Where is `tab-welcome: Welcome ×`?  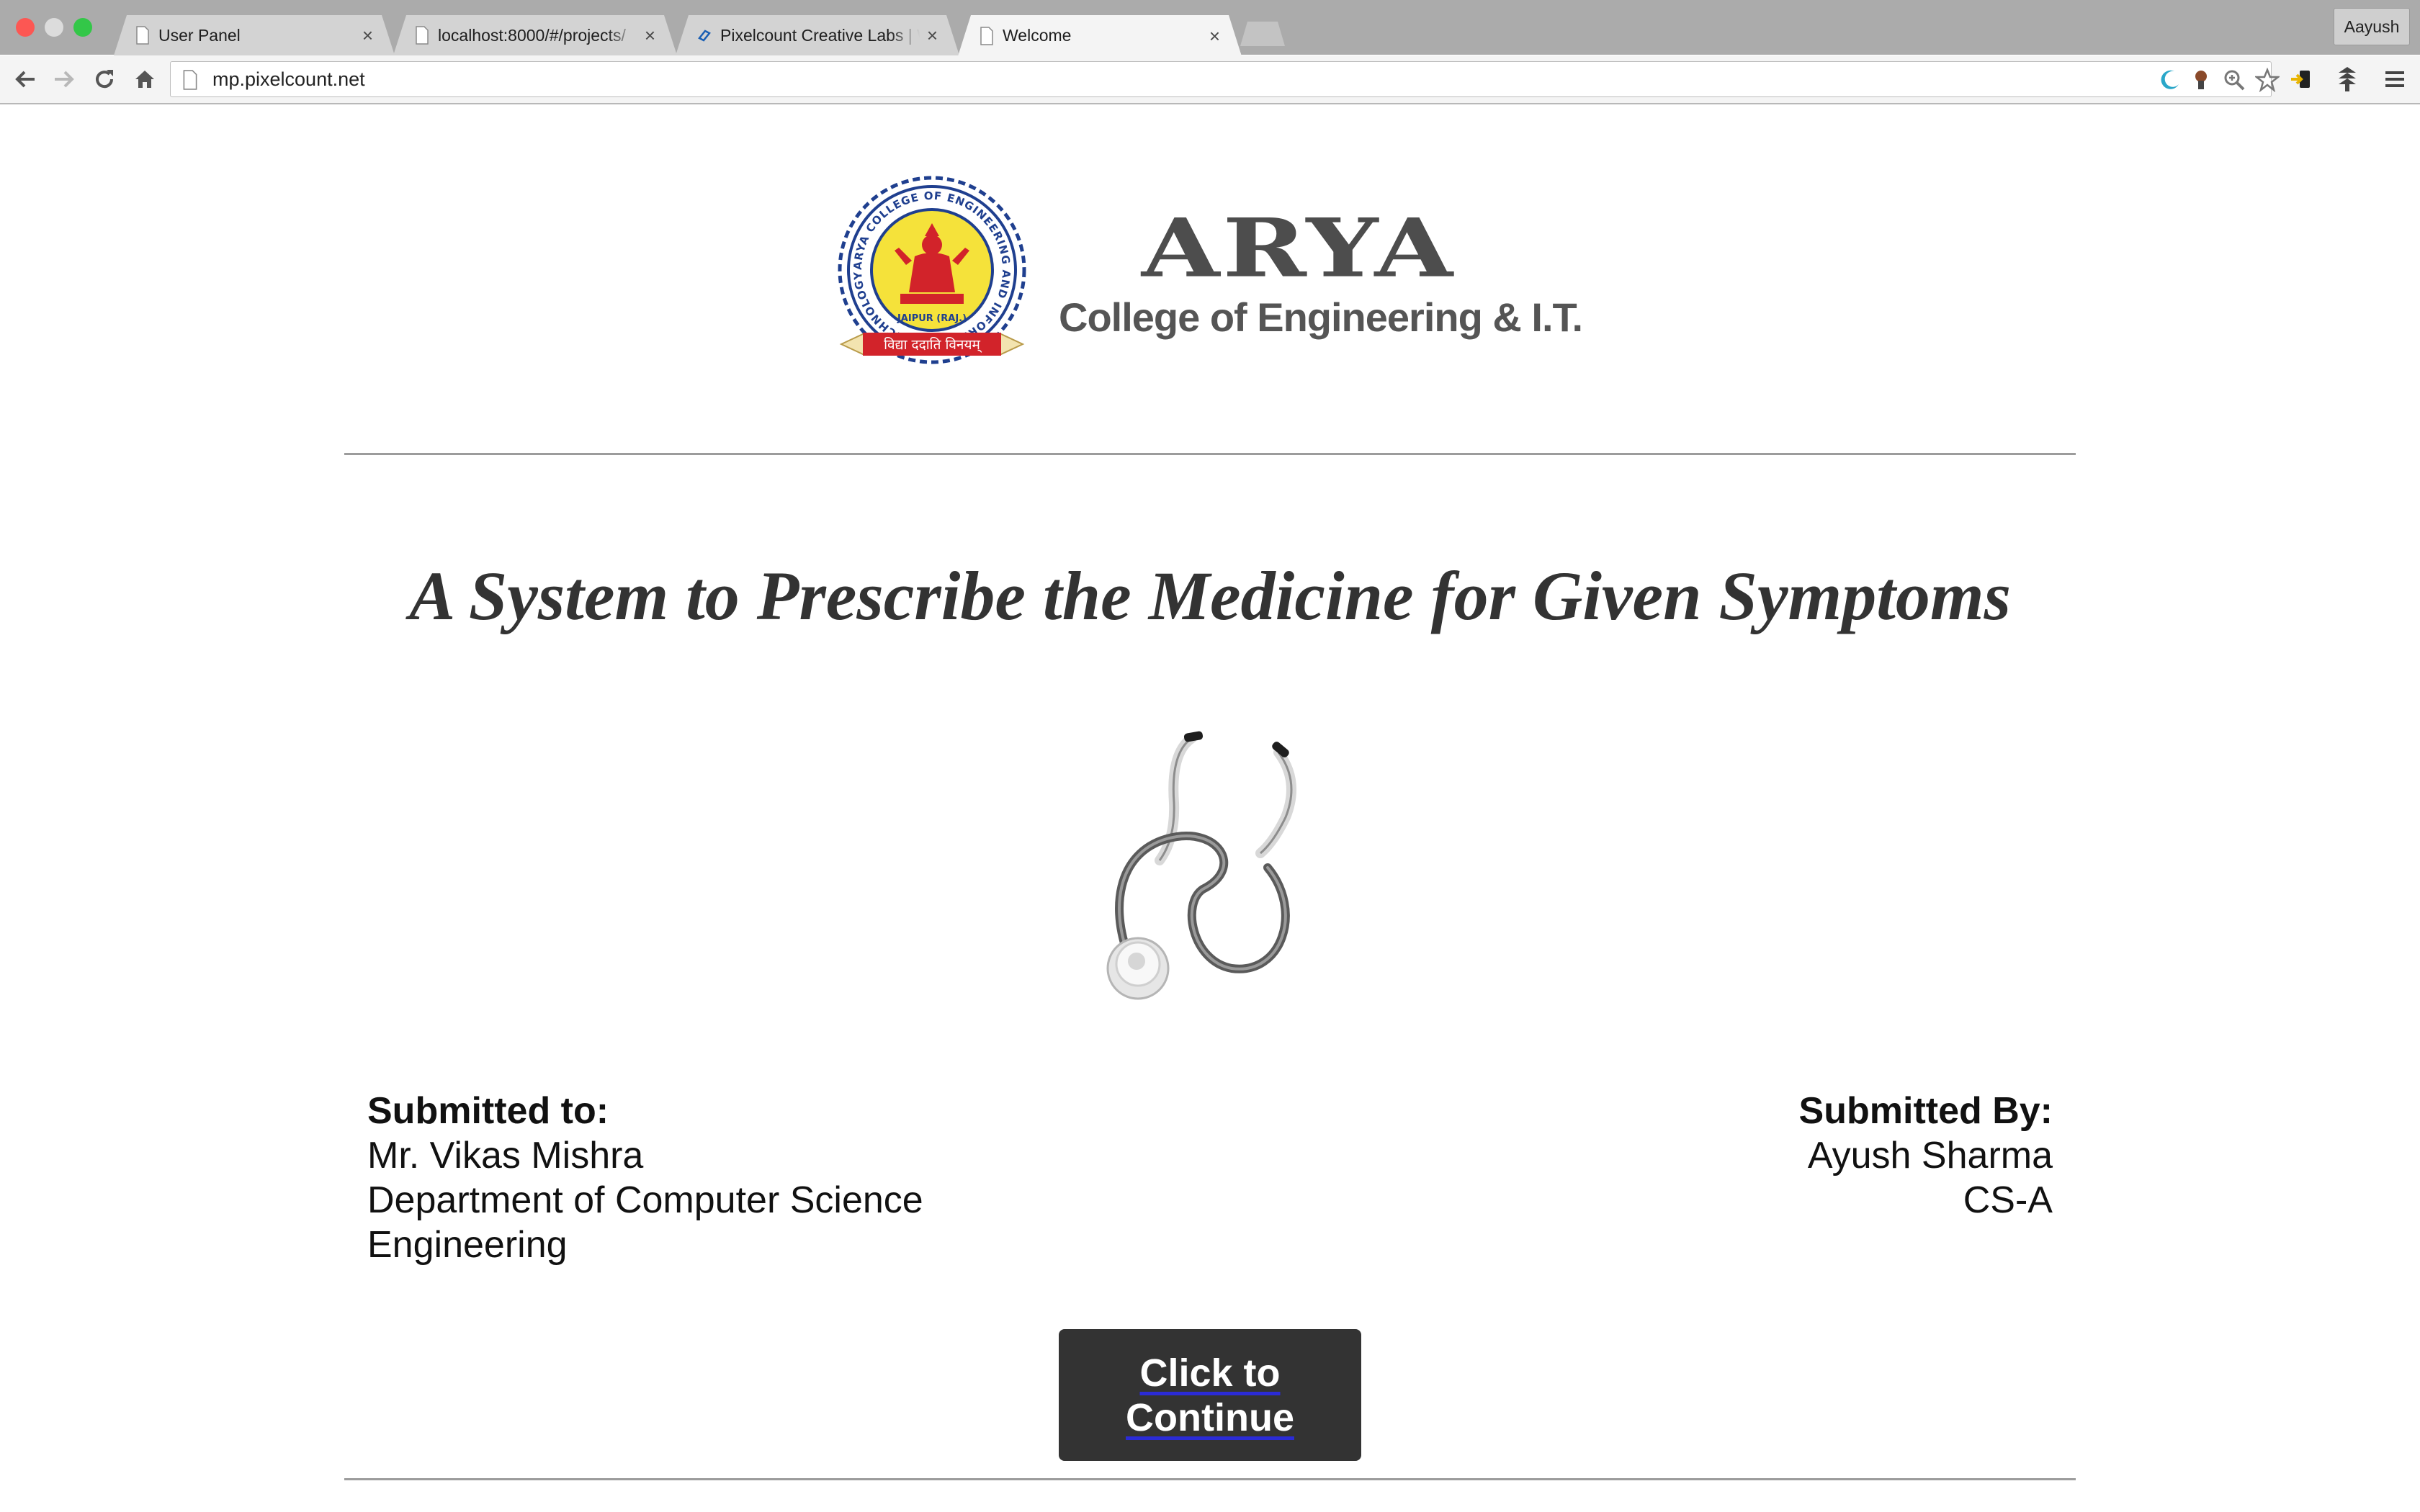 tab-welcome: Welcome × is located at coordinates (1100, 35).